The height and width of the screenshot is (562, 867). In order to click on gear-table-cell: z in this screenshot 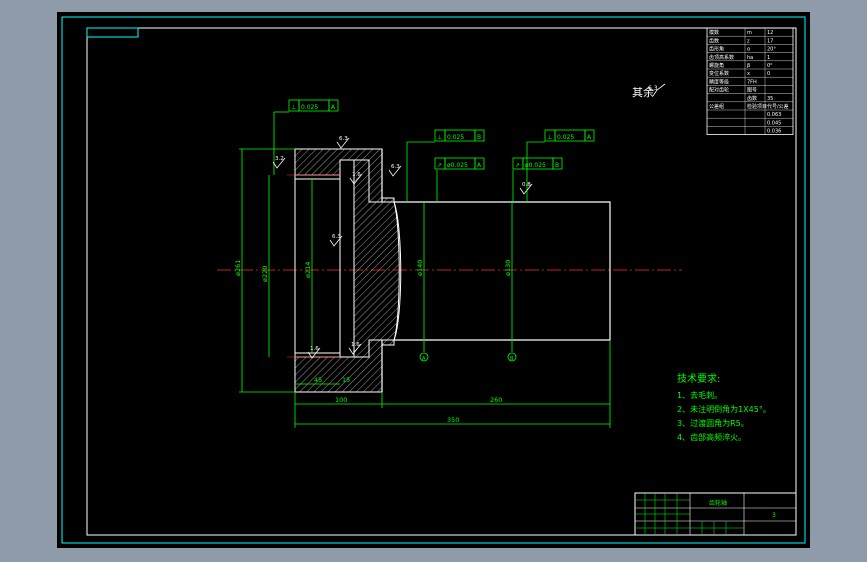, I will do `click(748, 41)`.